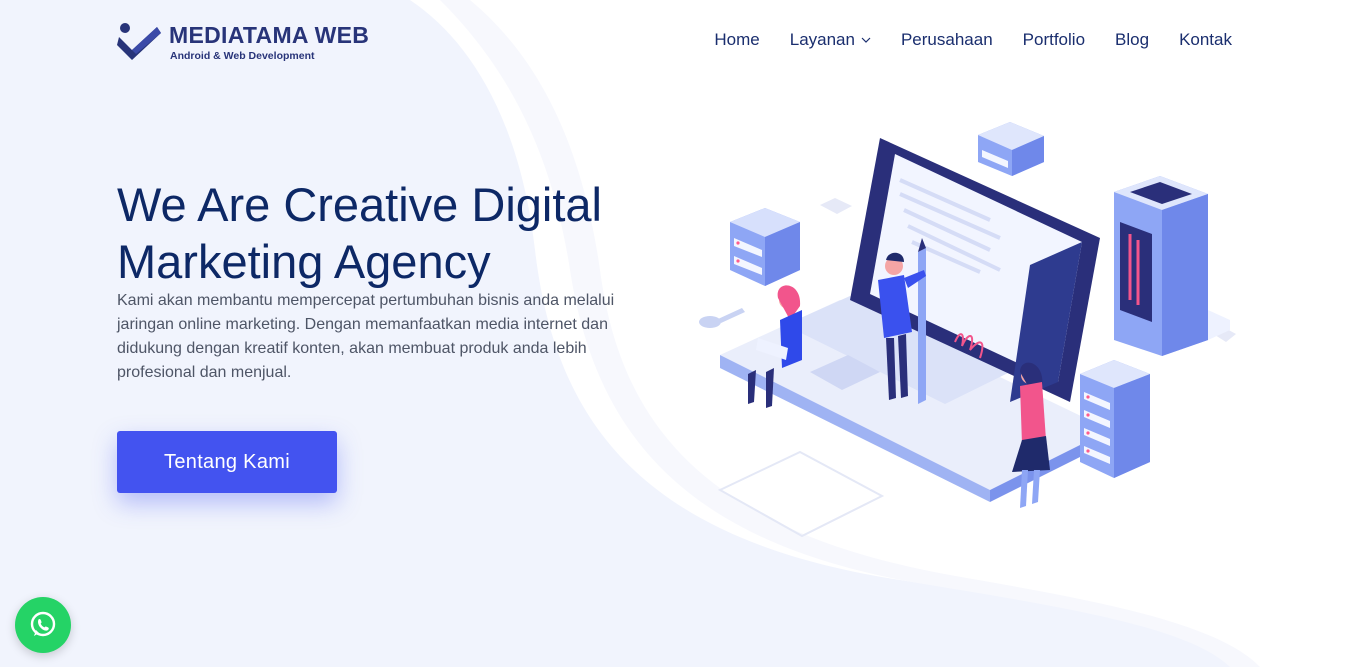  Describe the element at coordinates (836, 206) in the screenshot. I see `floating-tile` at that location.